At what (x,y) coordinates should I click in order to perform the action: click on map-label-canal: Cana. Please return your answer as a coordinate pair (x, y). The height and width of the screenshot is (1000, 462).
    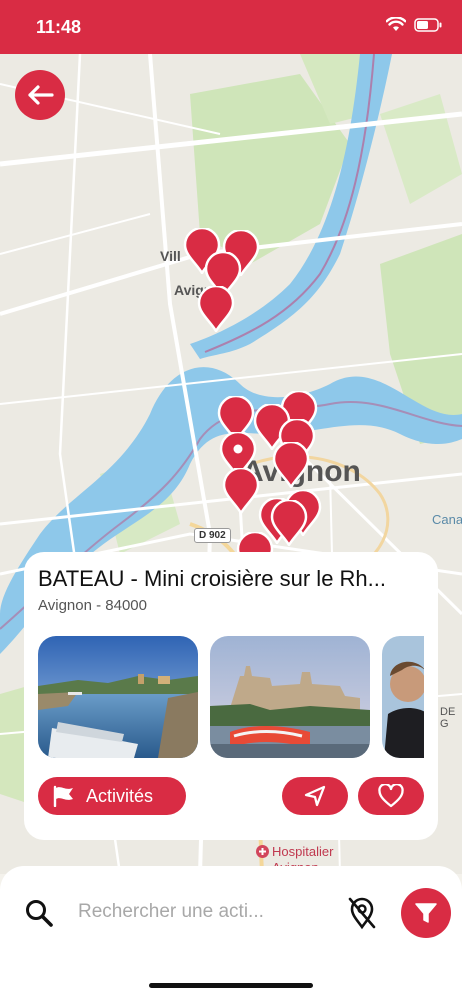
    Looking at the image, I should click on (447, 519).